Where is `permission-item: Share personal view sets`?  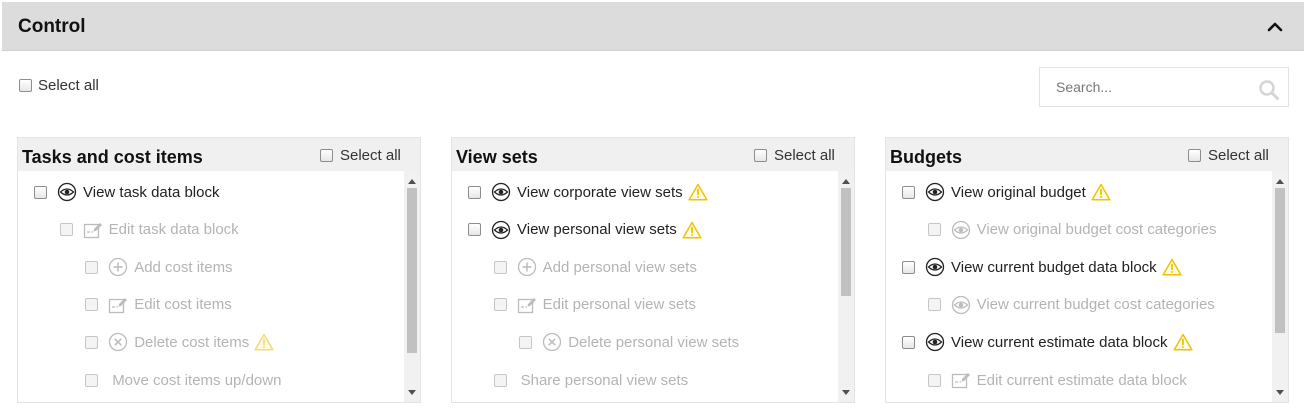 permission-item: Share personal view sets is located at coordinates (591, 380).